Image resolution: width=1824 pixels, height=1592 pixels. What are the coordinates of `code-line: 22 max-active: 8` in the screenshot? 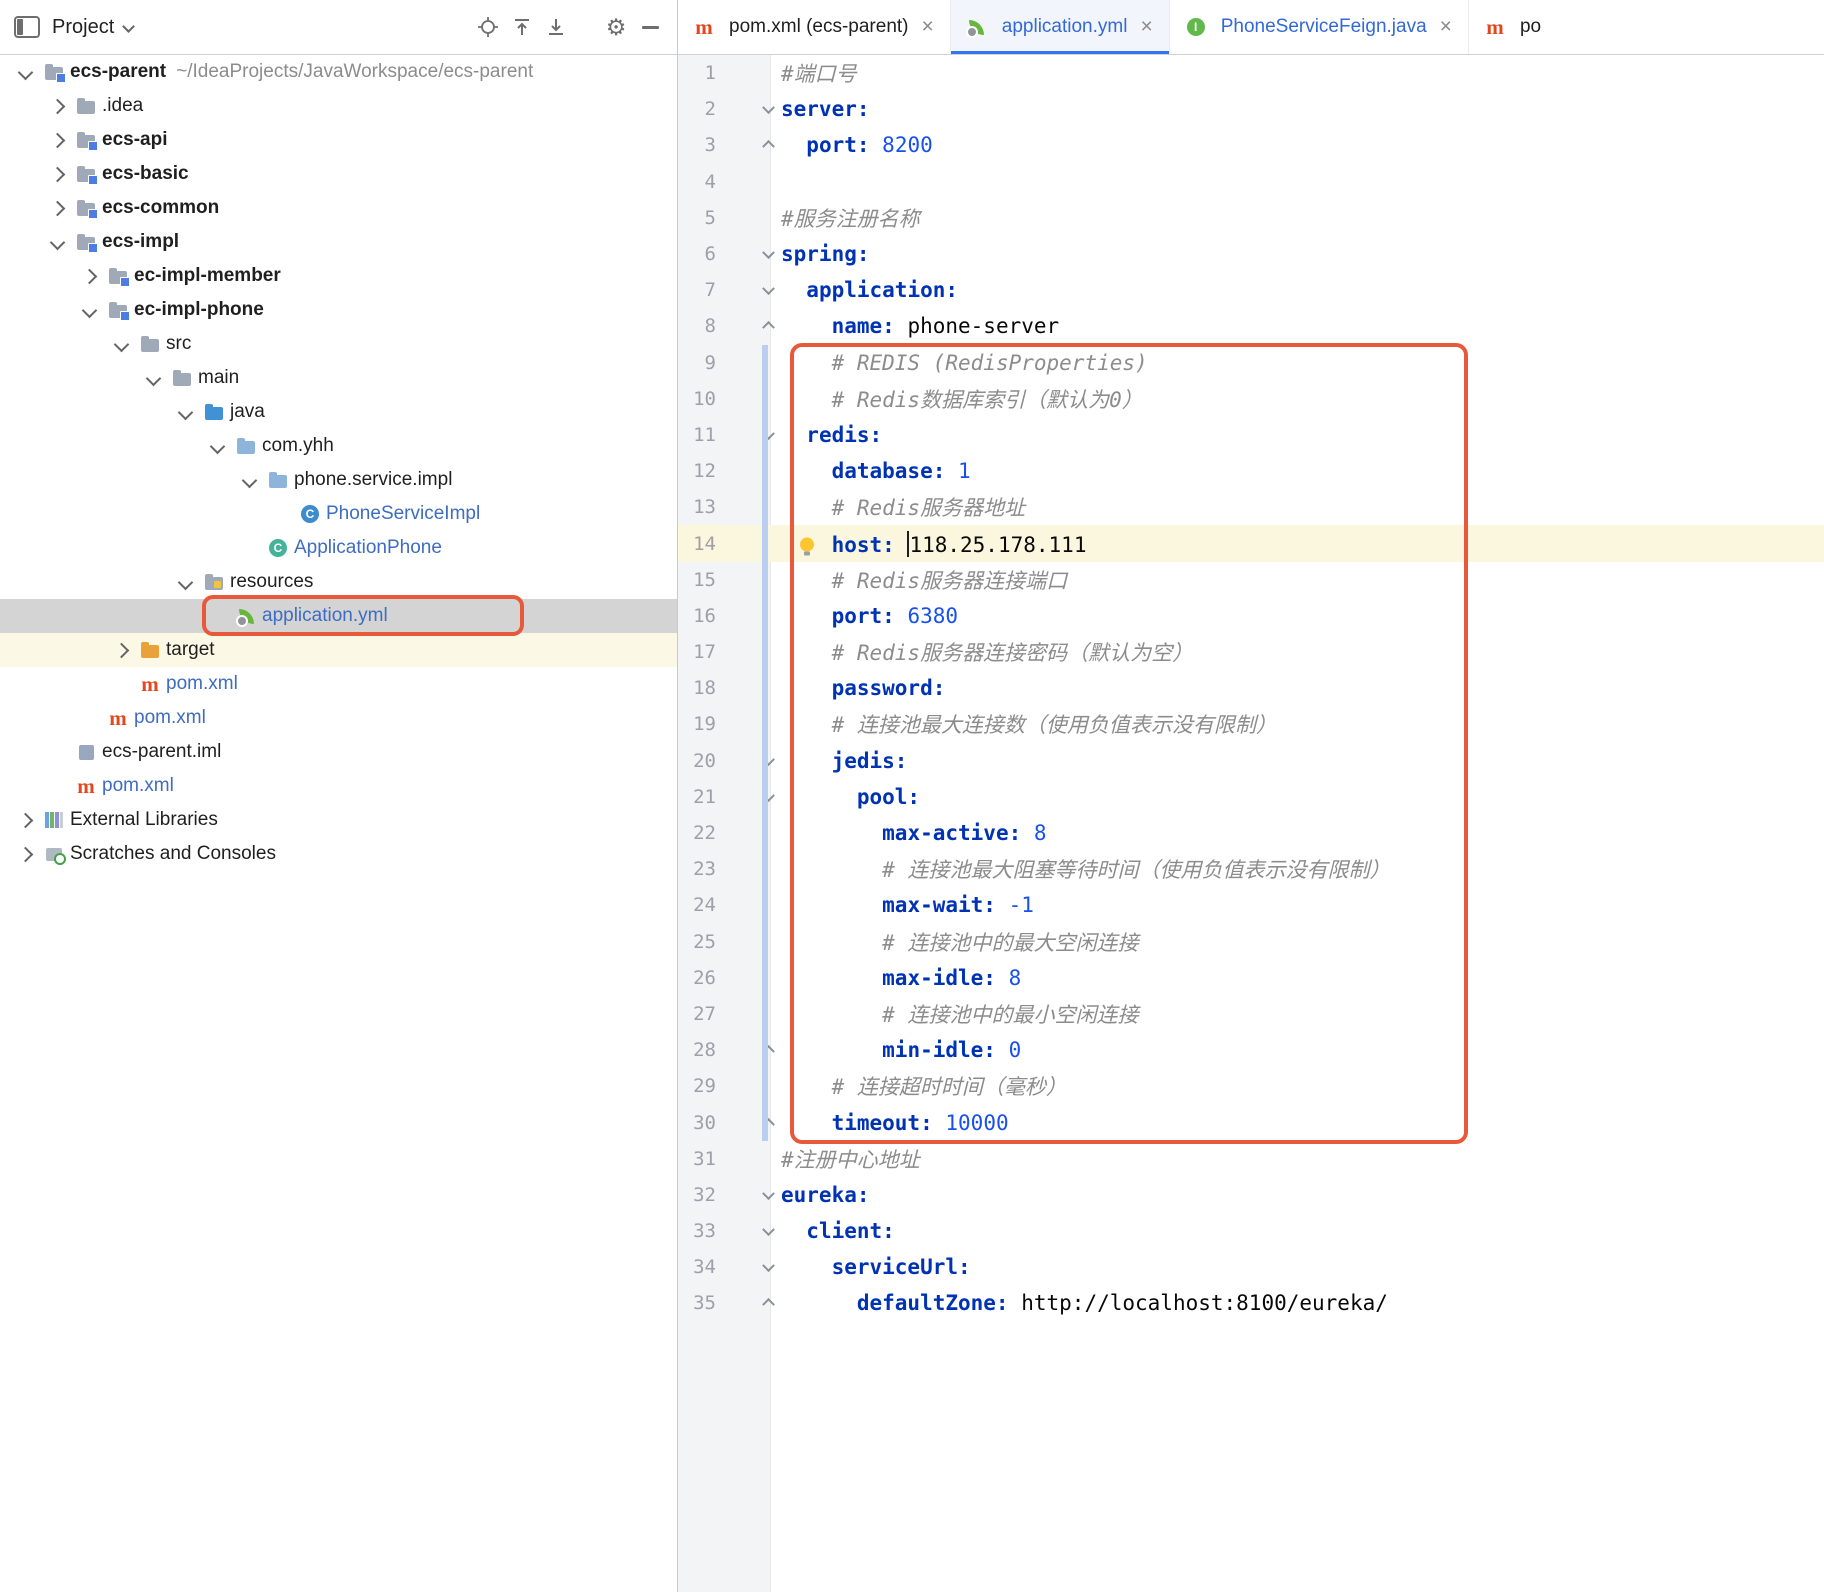 It's located at (1251, 833).